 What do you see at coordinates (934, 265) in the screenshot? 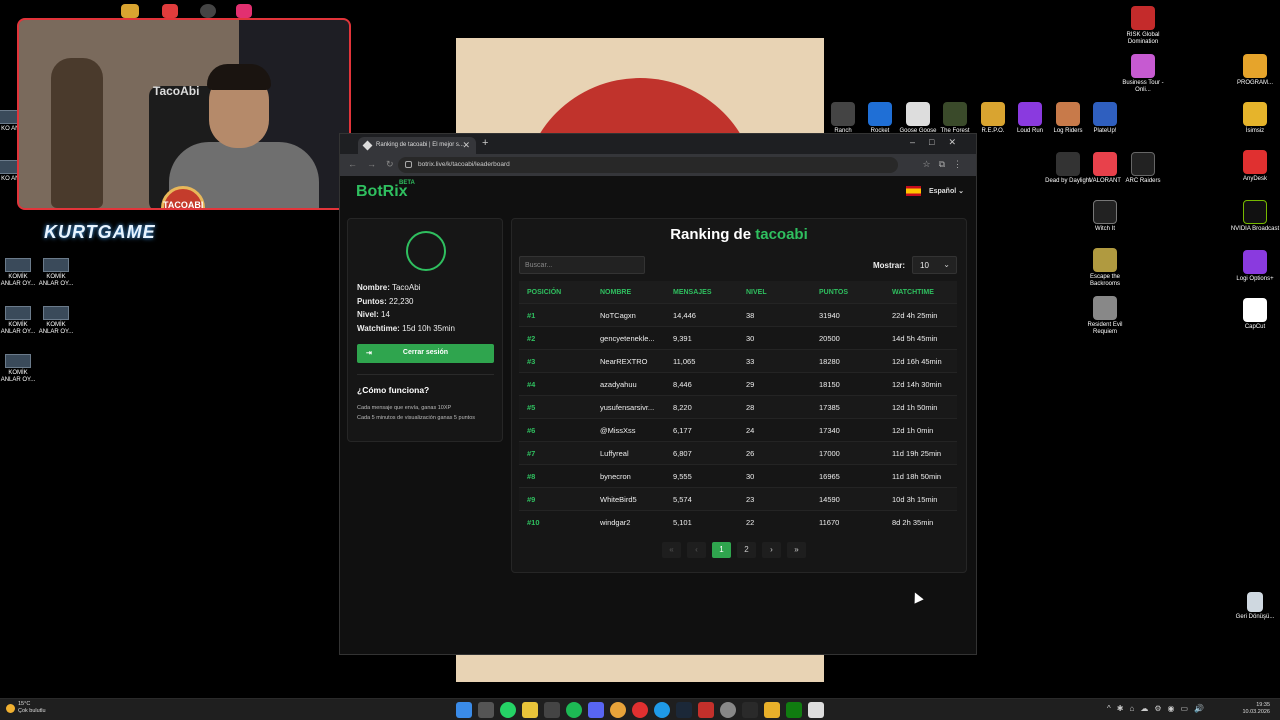
I see `show-count-select: 10 ⌄` at bounding box center [934, 265].